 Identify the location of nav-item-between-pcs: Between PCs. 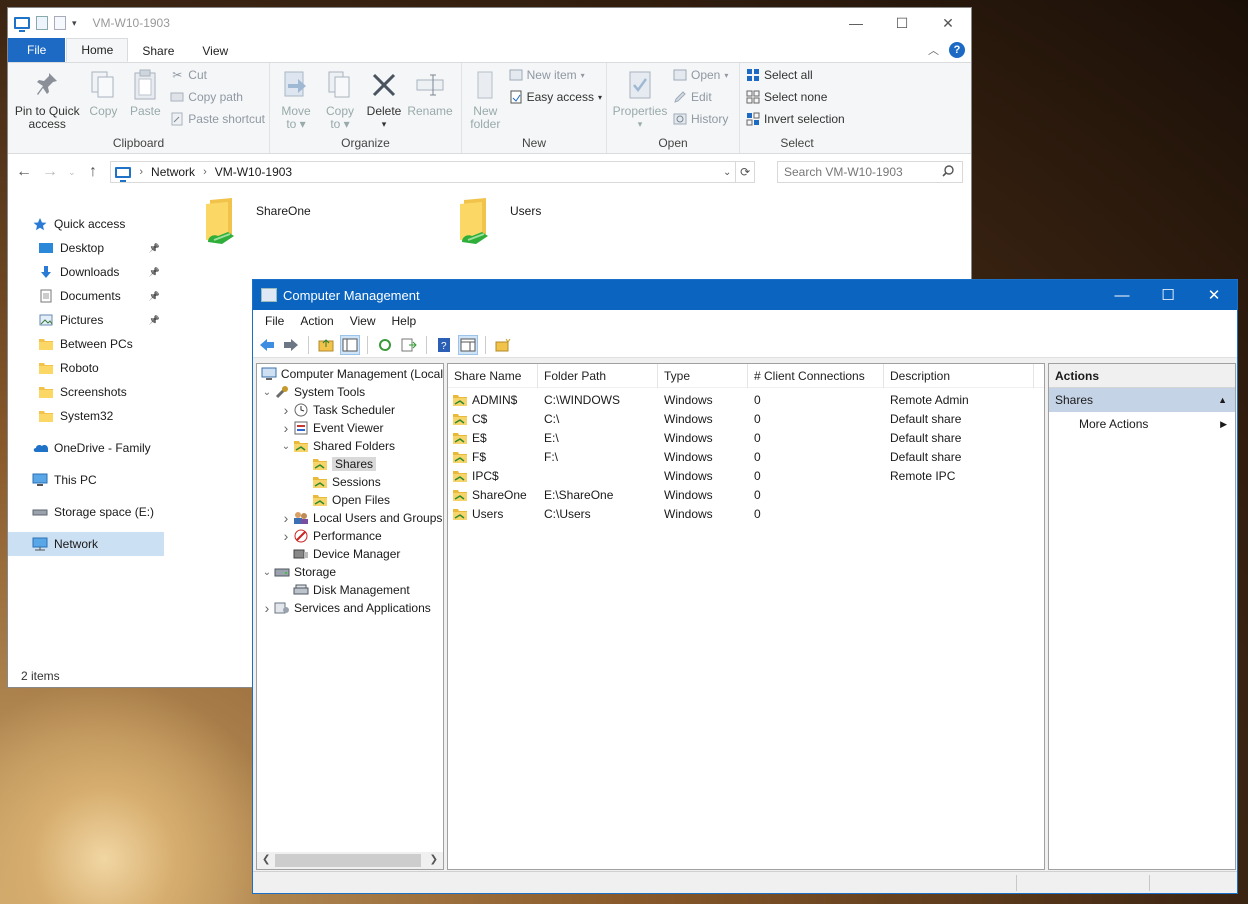
(86, 344).